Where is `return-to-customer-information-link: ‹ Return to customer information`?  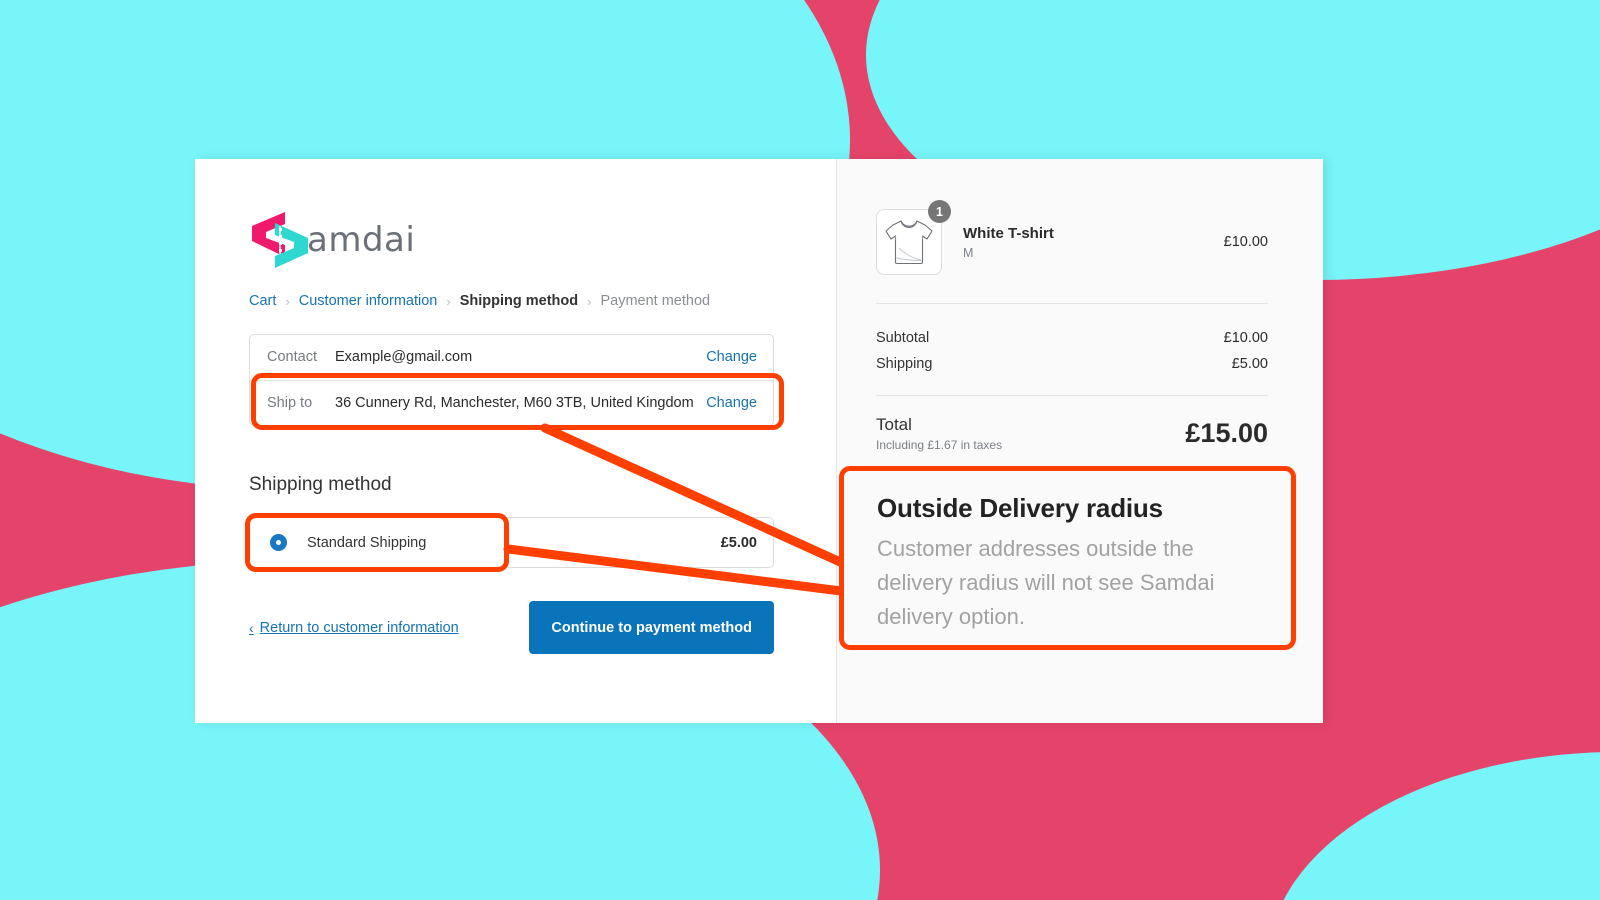 return-to-customer-information-link: ‹ Return to customer information is located at coordinates (354, 628).